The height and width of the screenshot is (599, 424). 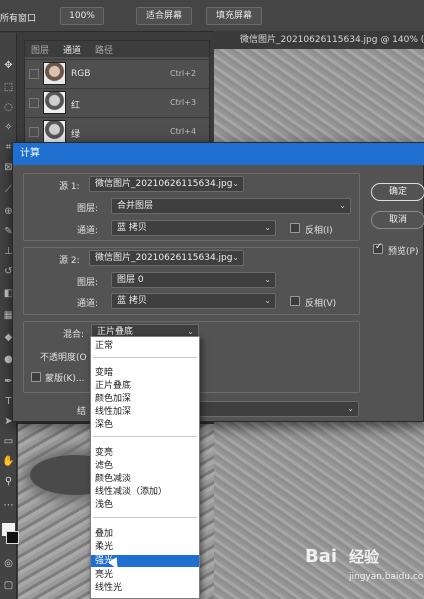 I want to click on fill-screen-button: 填充屏幕, so click(x=234, y=16).